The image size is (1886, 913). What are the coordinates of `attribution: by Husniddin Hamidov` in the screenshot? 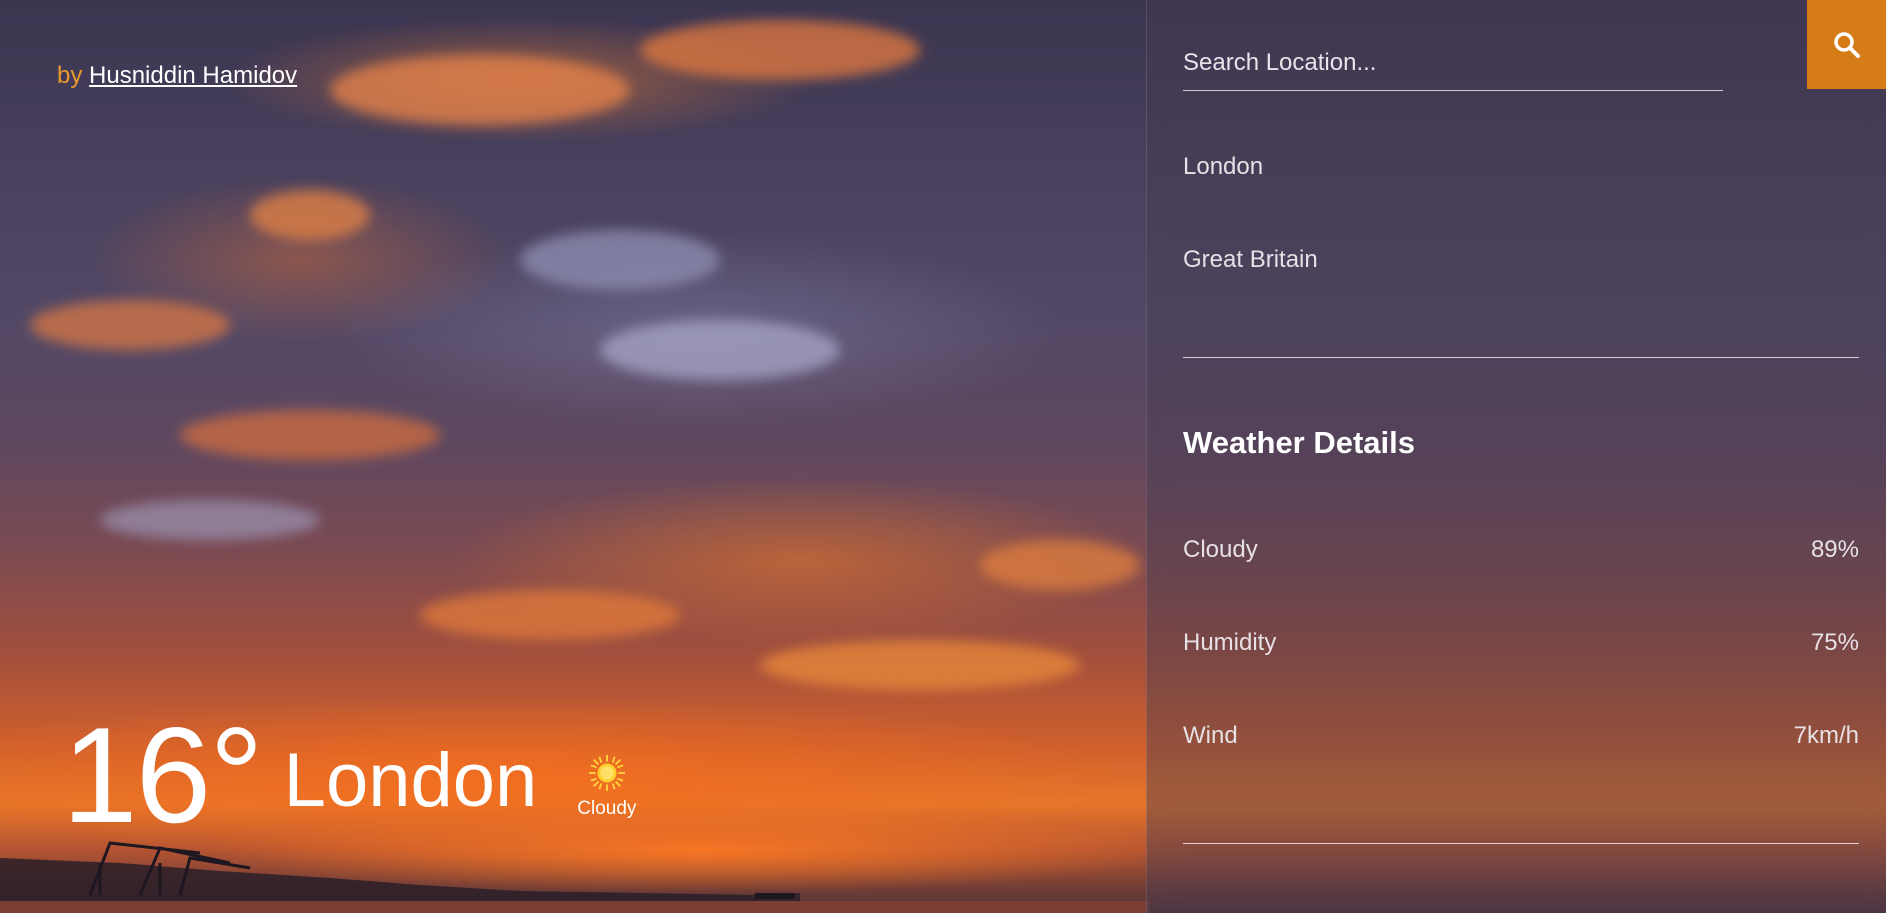 It's located at (177, 76).